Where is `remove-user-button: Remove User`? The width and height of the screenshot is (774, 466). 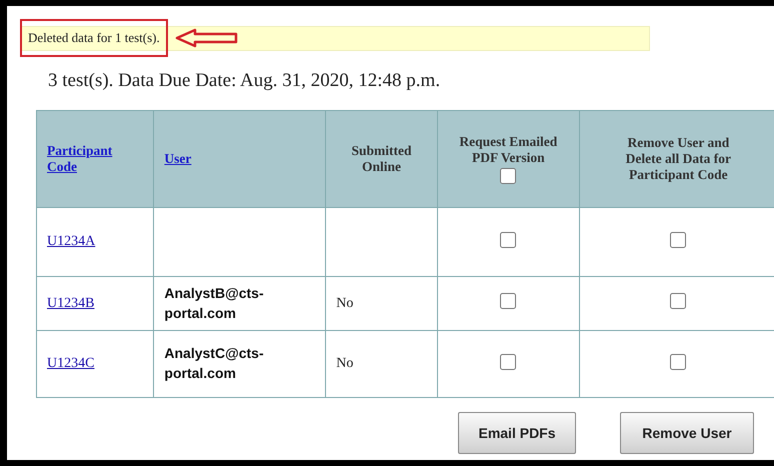 remove-user-button: Remove User is located at coordinates (687, 433).